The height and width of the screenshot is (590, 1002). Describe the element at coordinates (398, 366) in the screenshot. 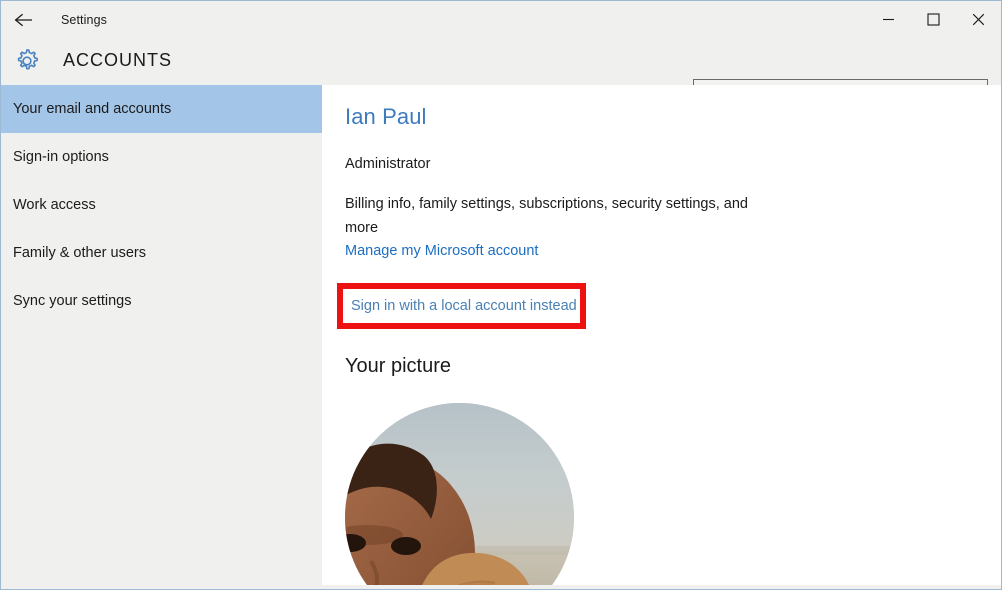

I see `your-picture-heading: Your picture` at that location.